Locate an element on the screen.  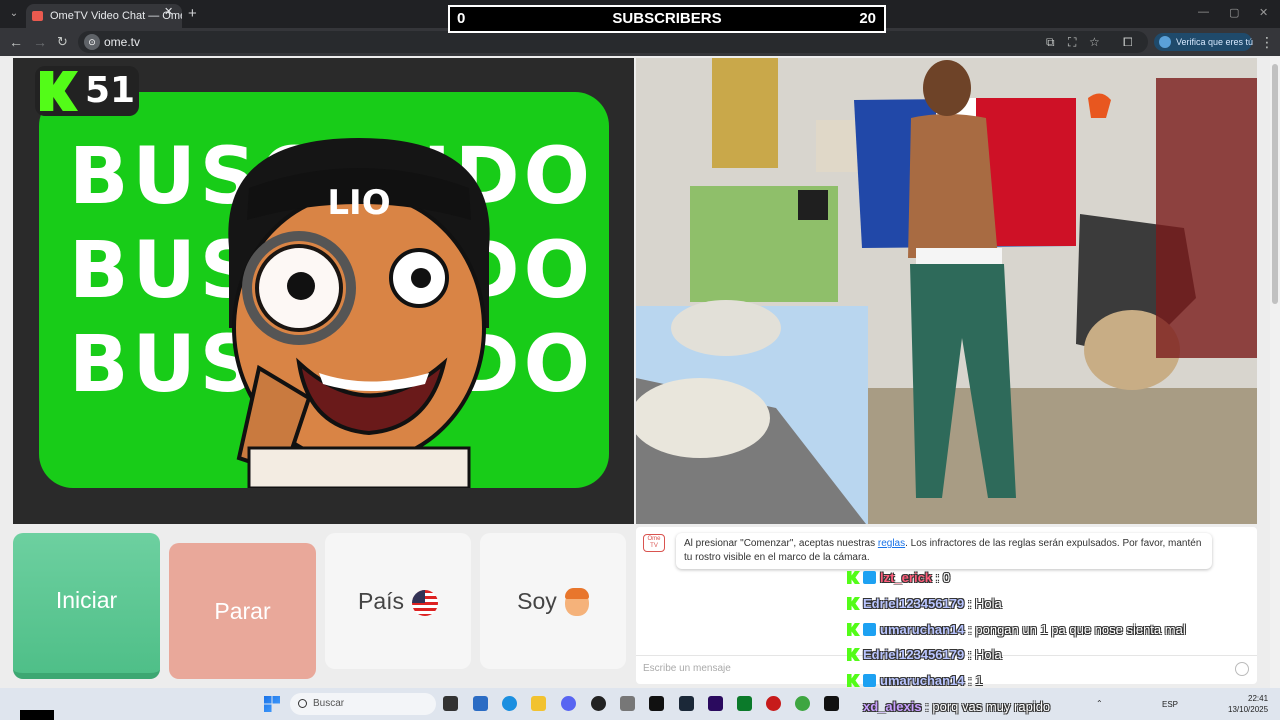
headband-text: LIO is located at coordinates (358, 203).